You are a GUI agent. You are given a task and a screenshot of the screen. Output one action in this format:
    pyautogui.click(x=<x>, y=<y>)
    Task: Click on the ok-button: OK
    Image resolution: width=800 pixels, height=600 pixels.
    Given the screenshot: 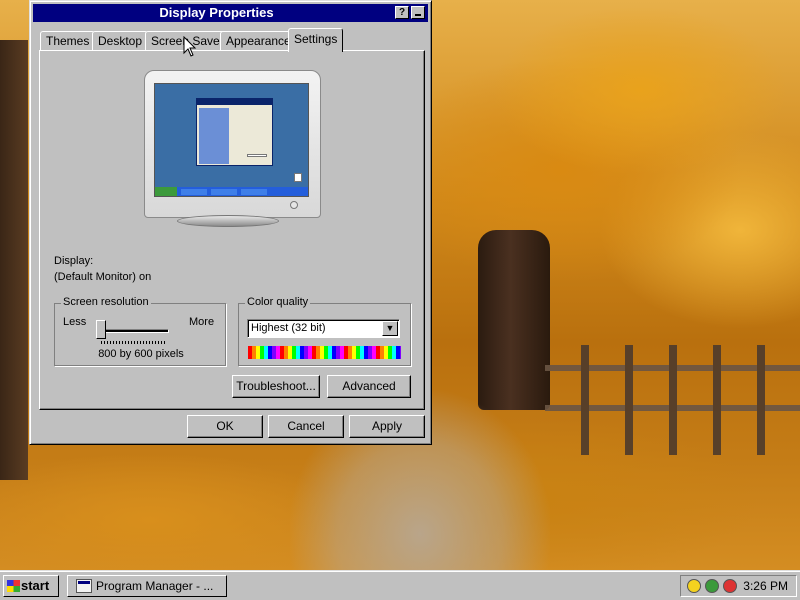 What is the action you would take?
    pyautogui.click(x=225, y=426)
    